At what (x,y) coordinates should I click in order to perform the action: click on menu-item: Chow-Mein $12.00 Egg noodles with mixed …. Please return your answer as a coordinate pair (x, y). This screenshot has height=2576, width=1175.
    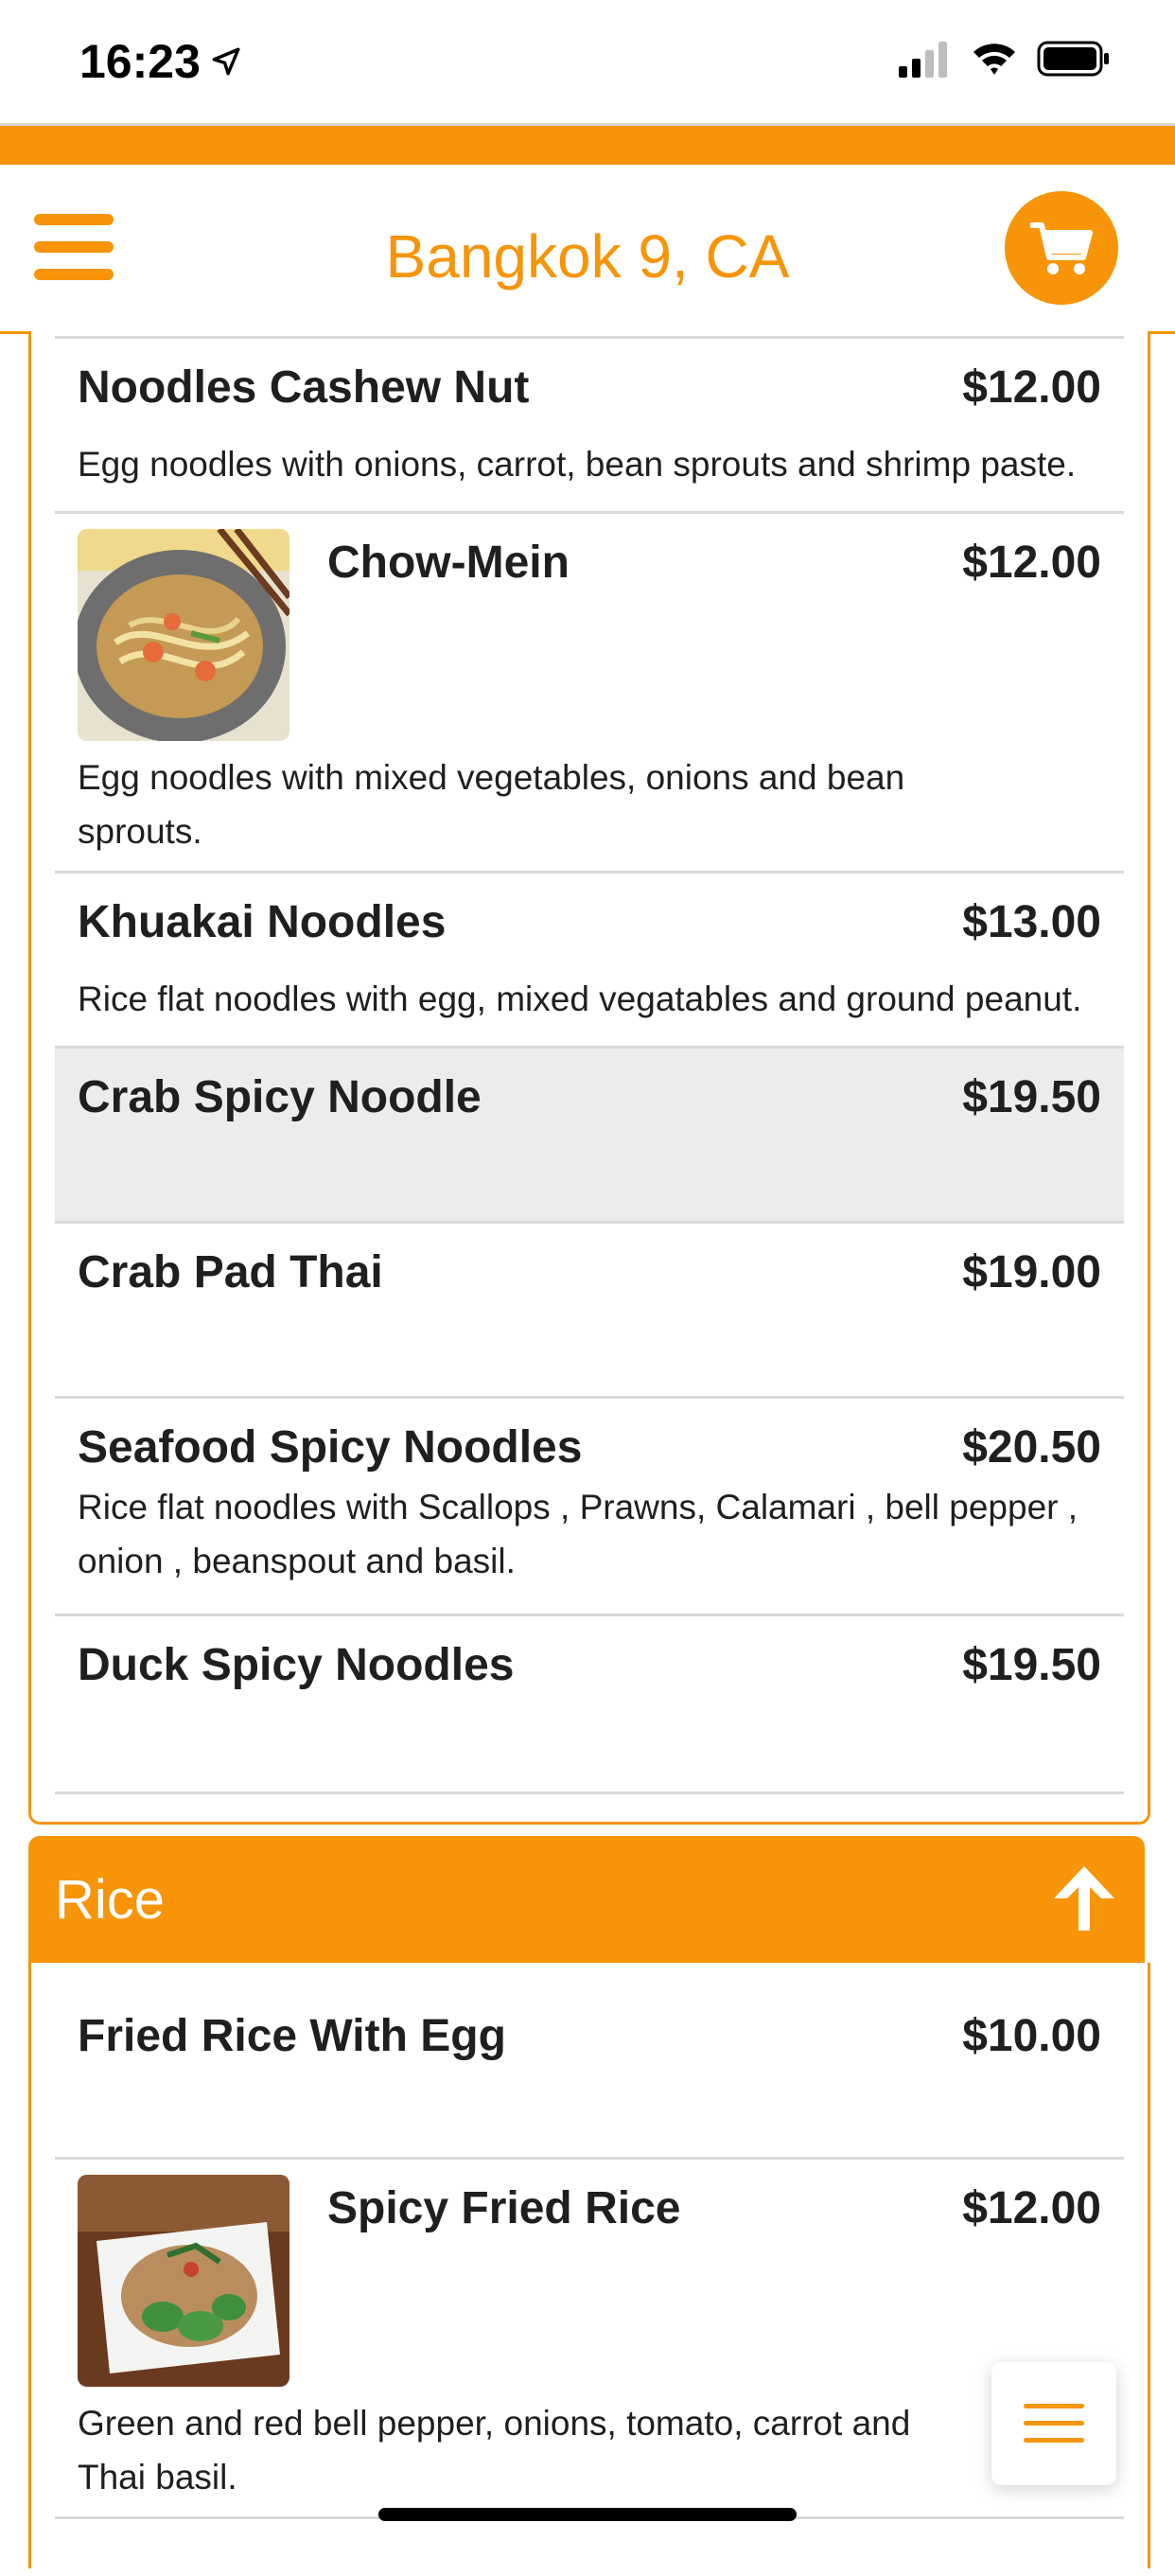
    Looking at the image, I should click on (589, 692).